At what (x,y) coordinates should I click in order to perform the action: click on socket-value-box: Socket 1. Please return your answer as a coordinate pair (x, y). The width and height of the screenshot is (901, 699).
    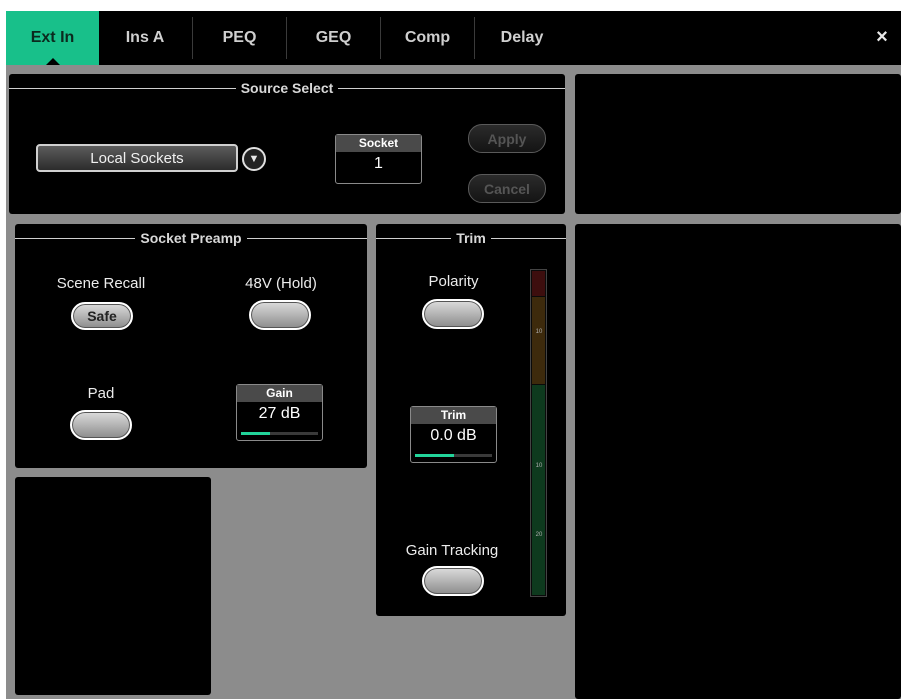
    Looking at the image, I should click on (378, 159).